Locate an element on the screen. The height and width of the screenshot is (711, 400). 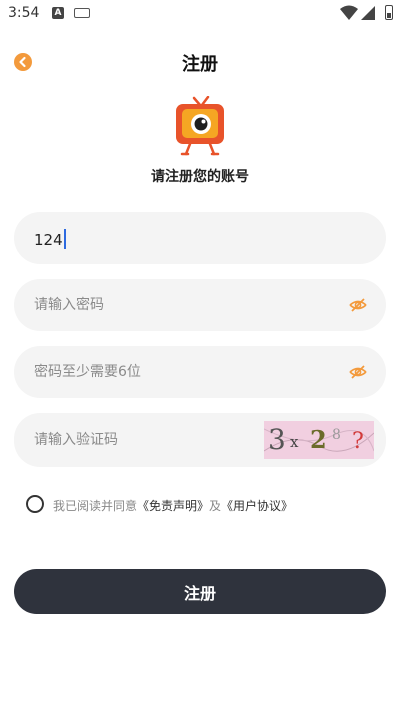
verification-code-field: 3 x 2 8 ? is located at coordinates (200, 440).